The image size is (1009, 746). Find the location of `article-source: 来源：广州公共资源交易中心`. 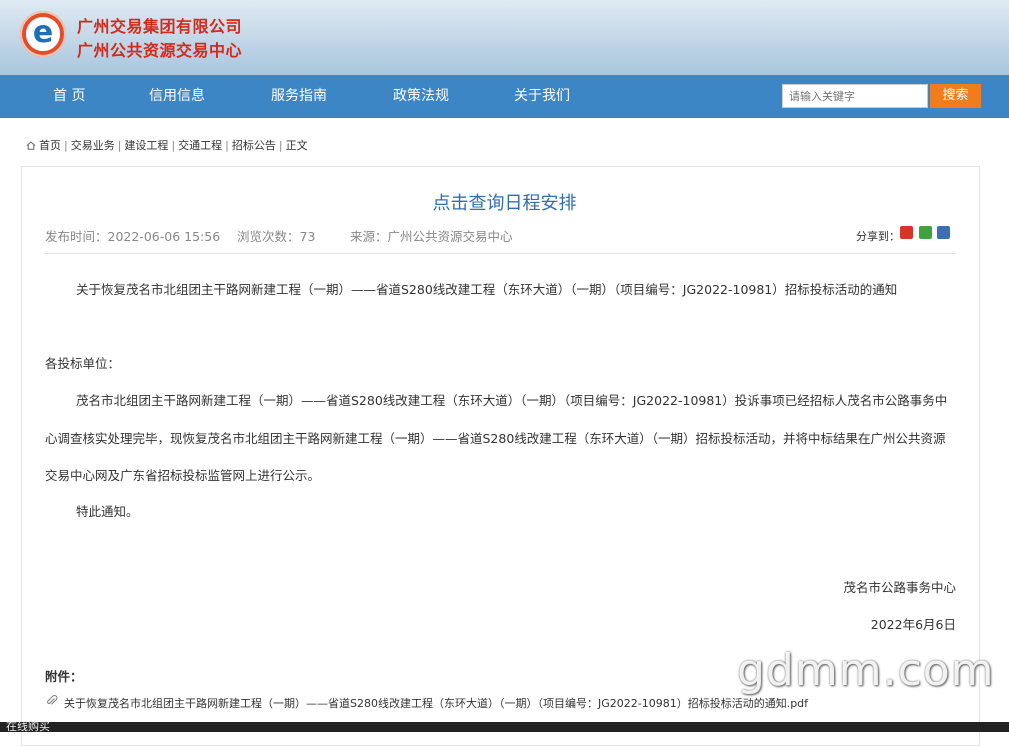

article-source: 来源：广州公共资源交易中心 is located at coordinates (431, 236).